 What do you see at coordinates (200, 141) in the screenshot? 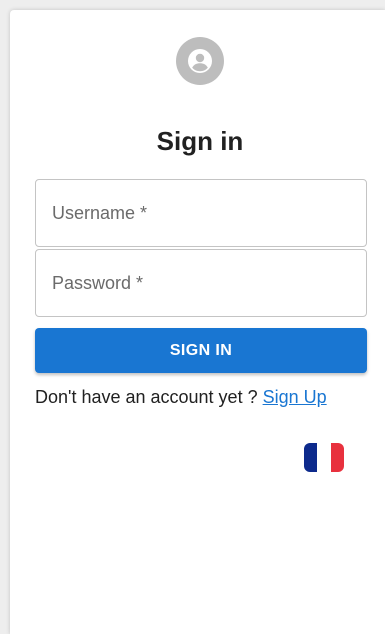
I see `page-title: Sign in` at bounding box center [200, 141].